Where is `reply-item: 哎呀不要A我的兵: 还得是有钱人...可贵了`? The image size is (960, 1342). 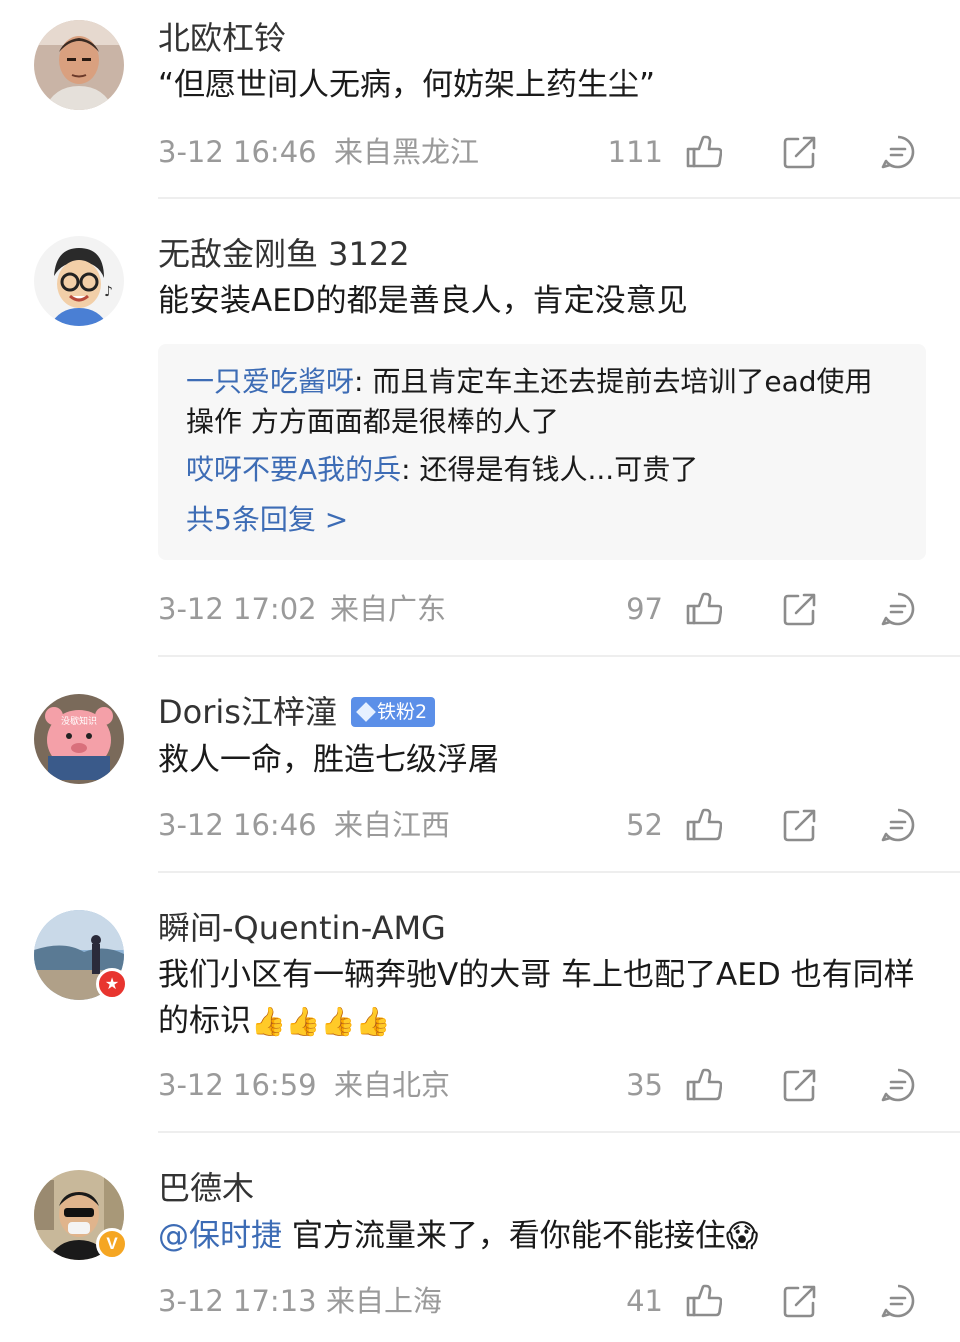 reply-item: 哎呀不要A我的兵: 还得是有钱人...可贵了 is located at coordinates (542, 470).